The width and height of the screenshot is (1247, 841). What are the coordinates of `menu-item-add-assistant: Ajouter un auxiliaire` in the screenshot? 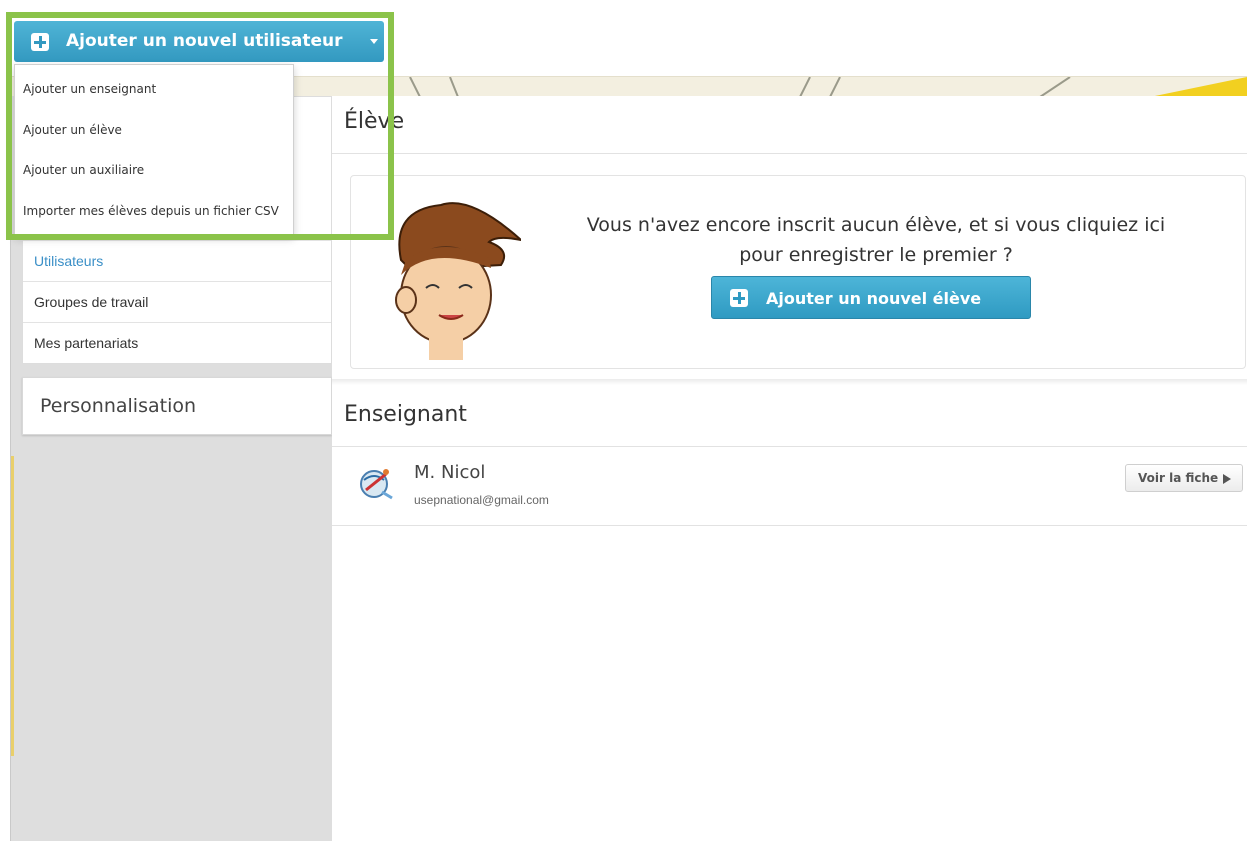 It's located at (83, 170).